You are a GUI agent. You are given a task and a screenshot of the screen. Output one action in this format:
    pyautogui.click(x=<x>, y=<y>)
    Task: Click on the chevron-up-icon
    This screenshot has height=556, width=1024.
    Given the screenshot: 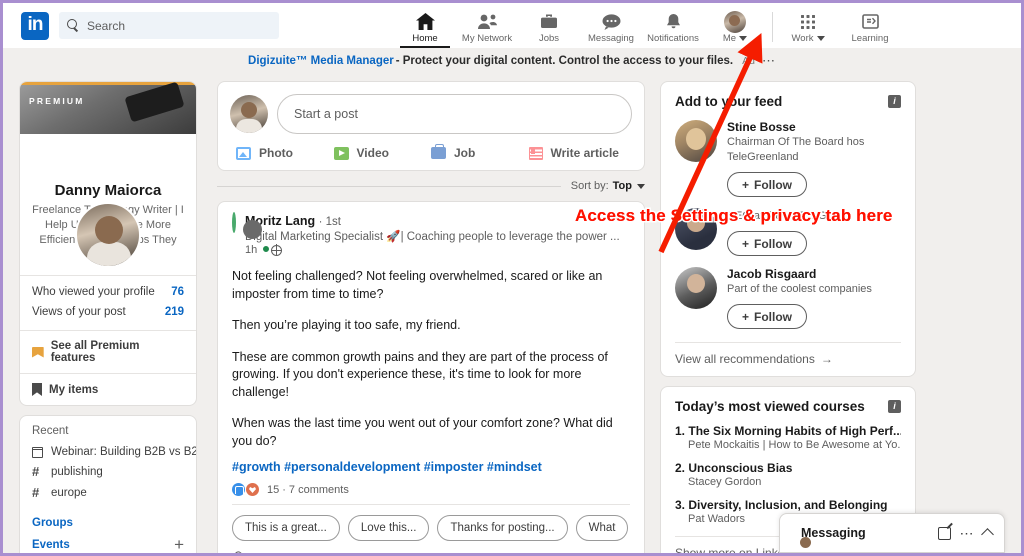 What is the action you would take?
    pyautogui.click(x=987, y=534)
    